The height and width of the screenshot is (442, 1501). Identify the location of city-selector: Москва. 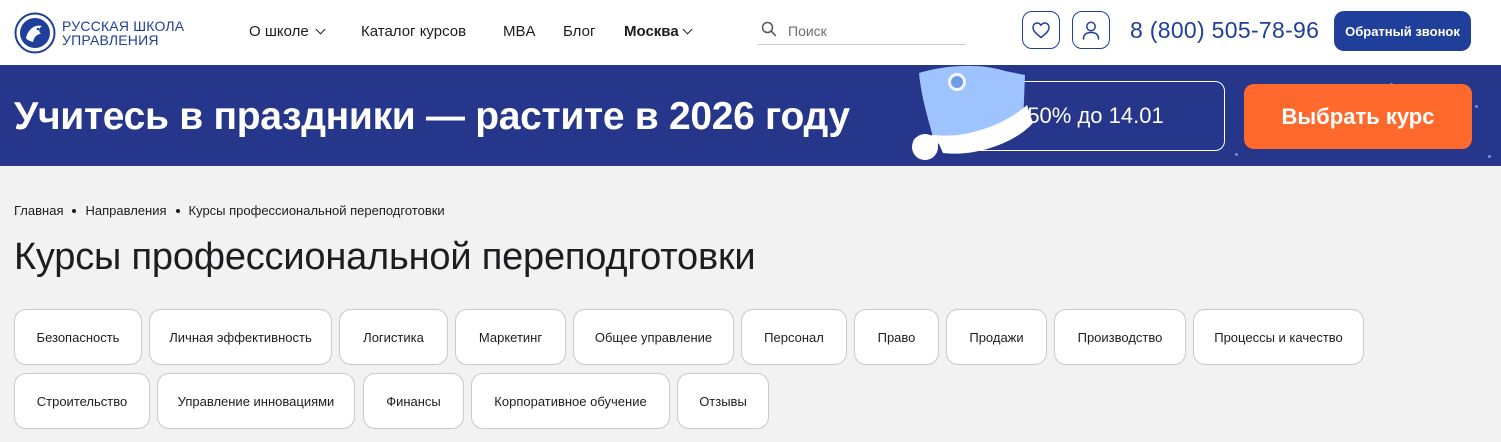
(658, 31).